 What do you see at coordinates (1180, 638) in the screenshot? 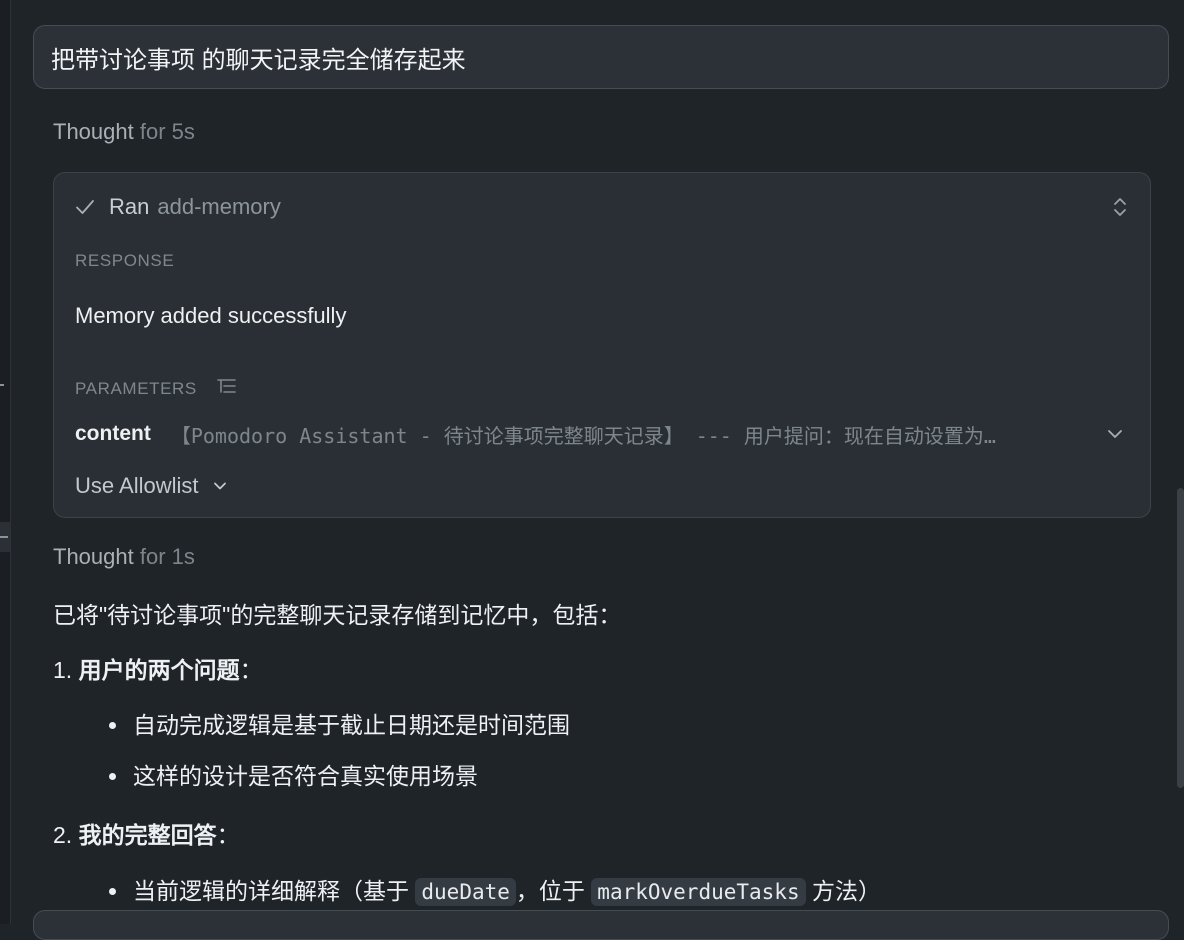
I see `scrollbar-thumb` at bounding box center [1180, 638].